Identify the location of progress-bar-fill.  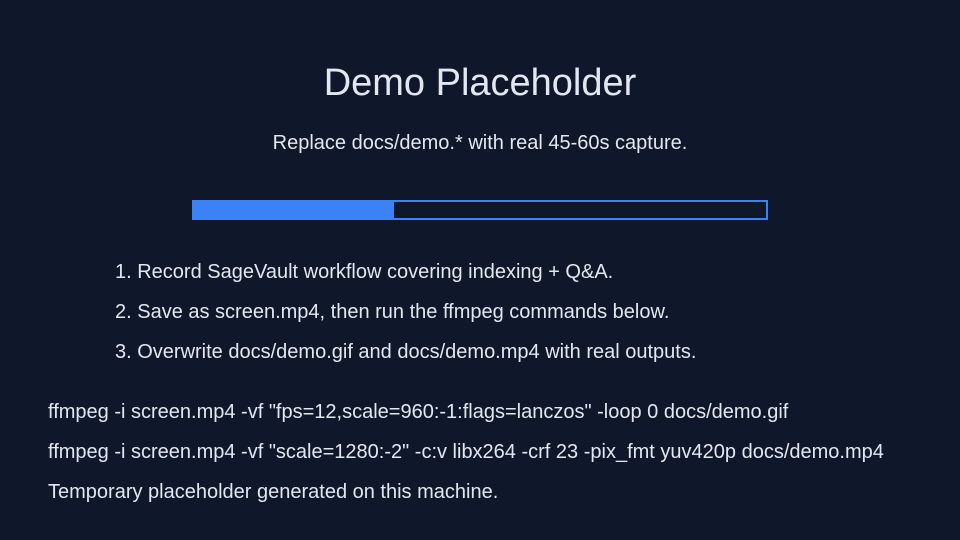
(294, 210).